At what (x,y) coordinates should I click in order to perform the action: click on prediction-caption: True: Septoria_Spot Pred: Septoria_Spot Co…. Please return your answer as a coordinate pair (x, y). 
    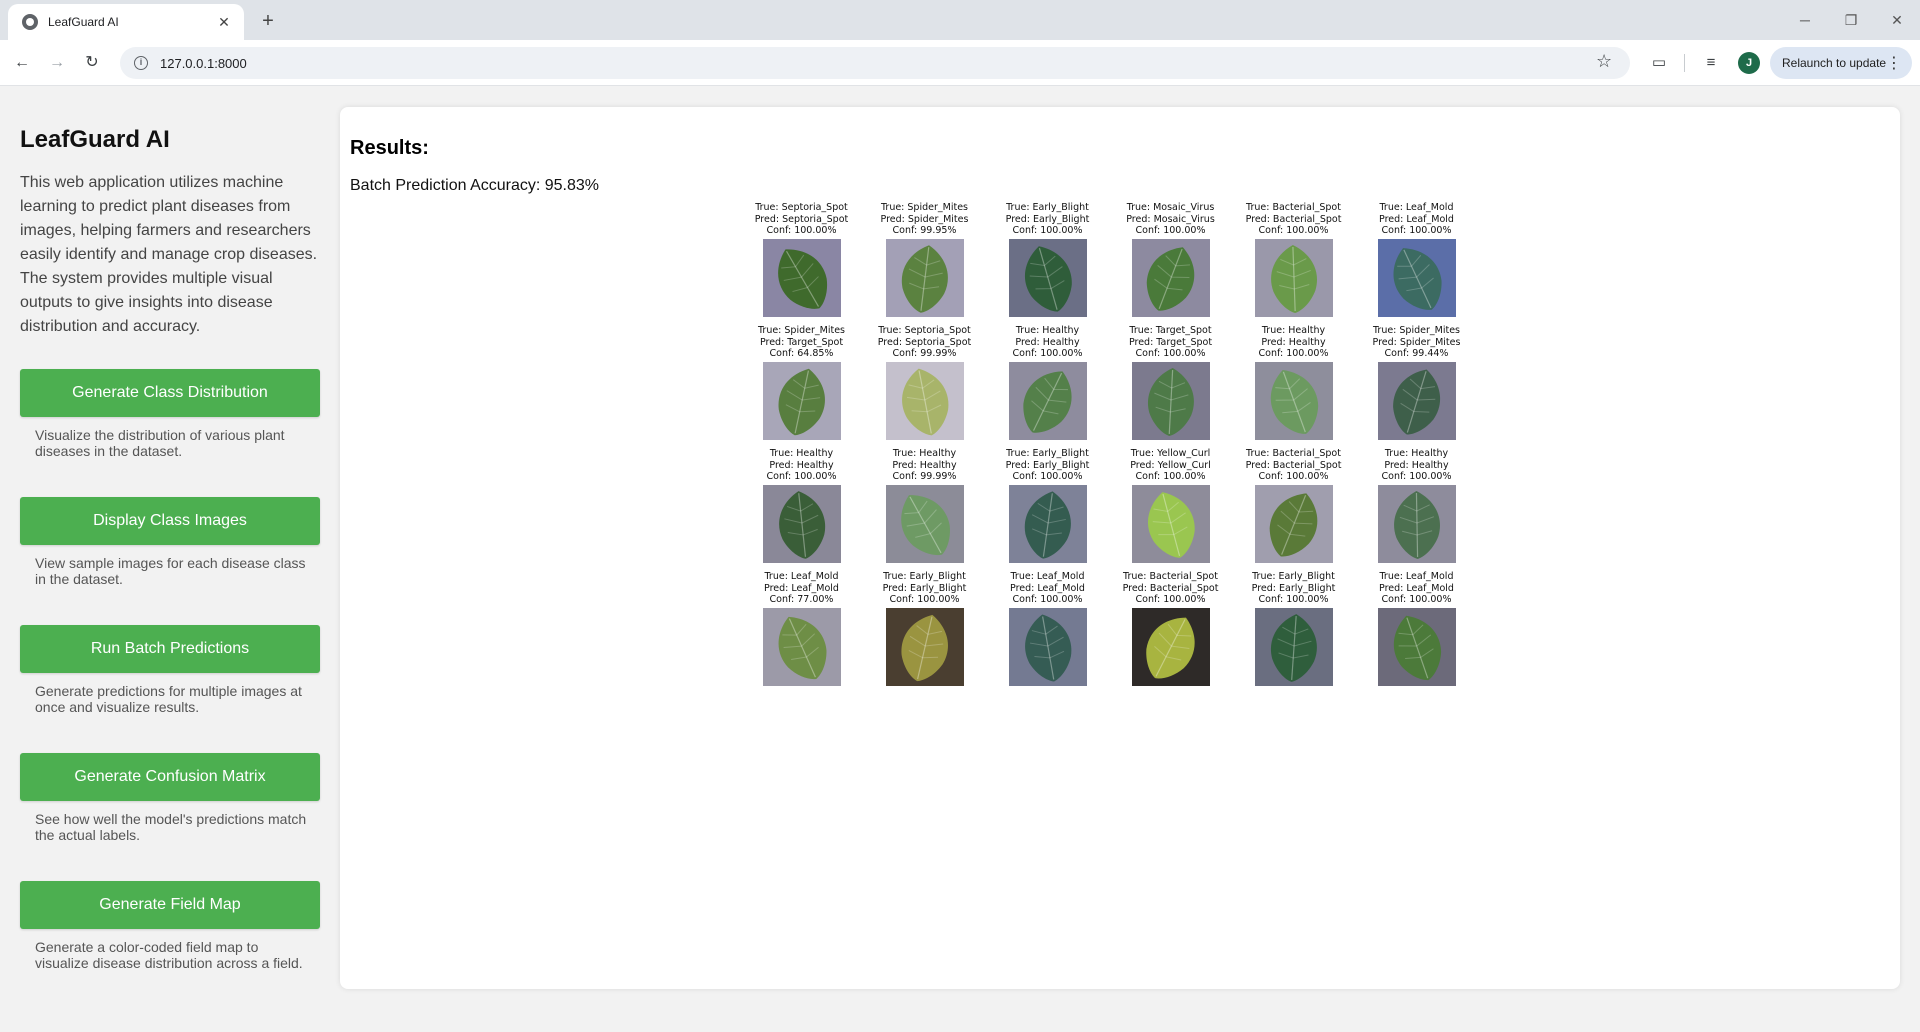
    Looking at the image, I should click on (801, 219).